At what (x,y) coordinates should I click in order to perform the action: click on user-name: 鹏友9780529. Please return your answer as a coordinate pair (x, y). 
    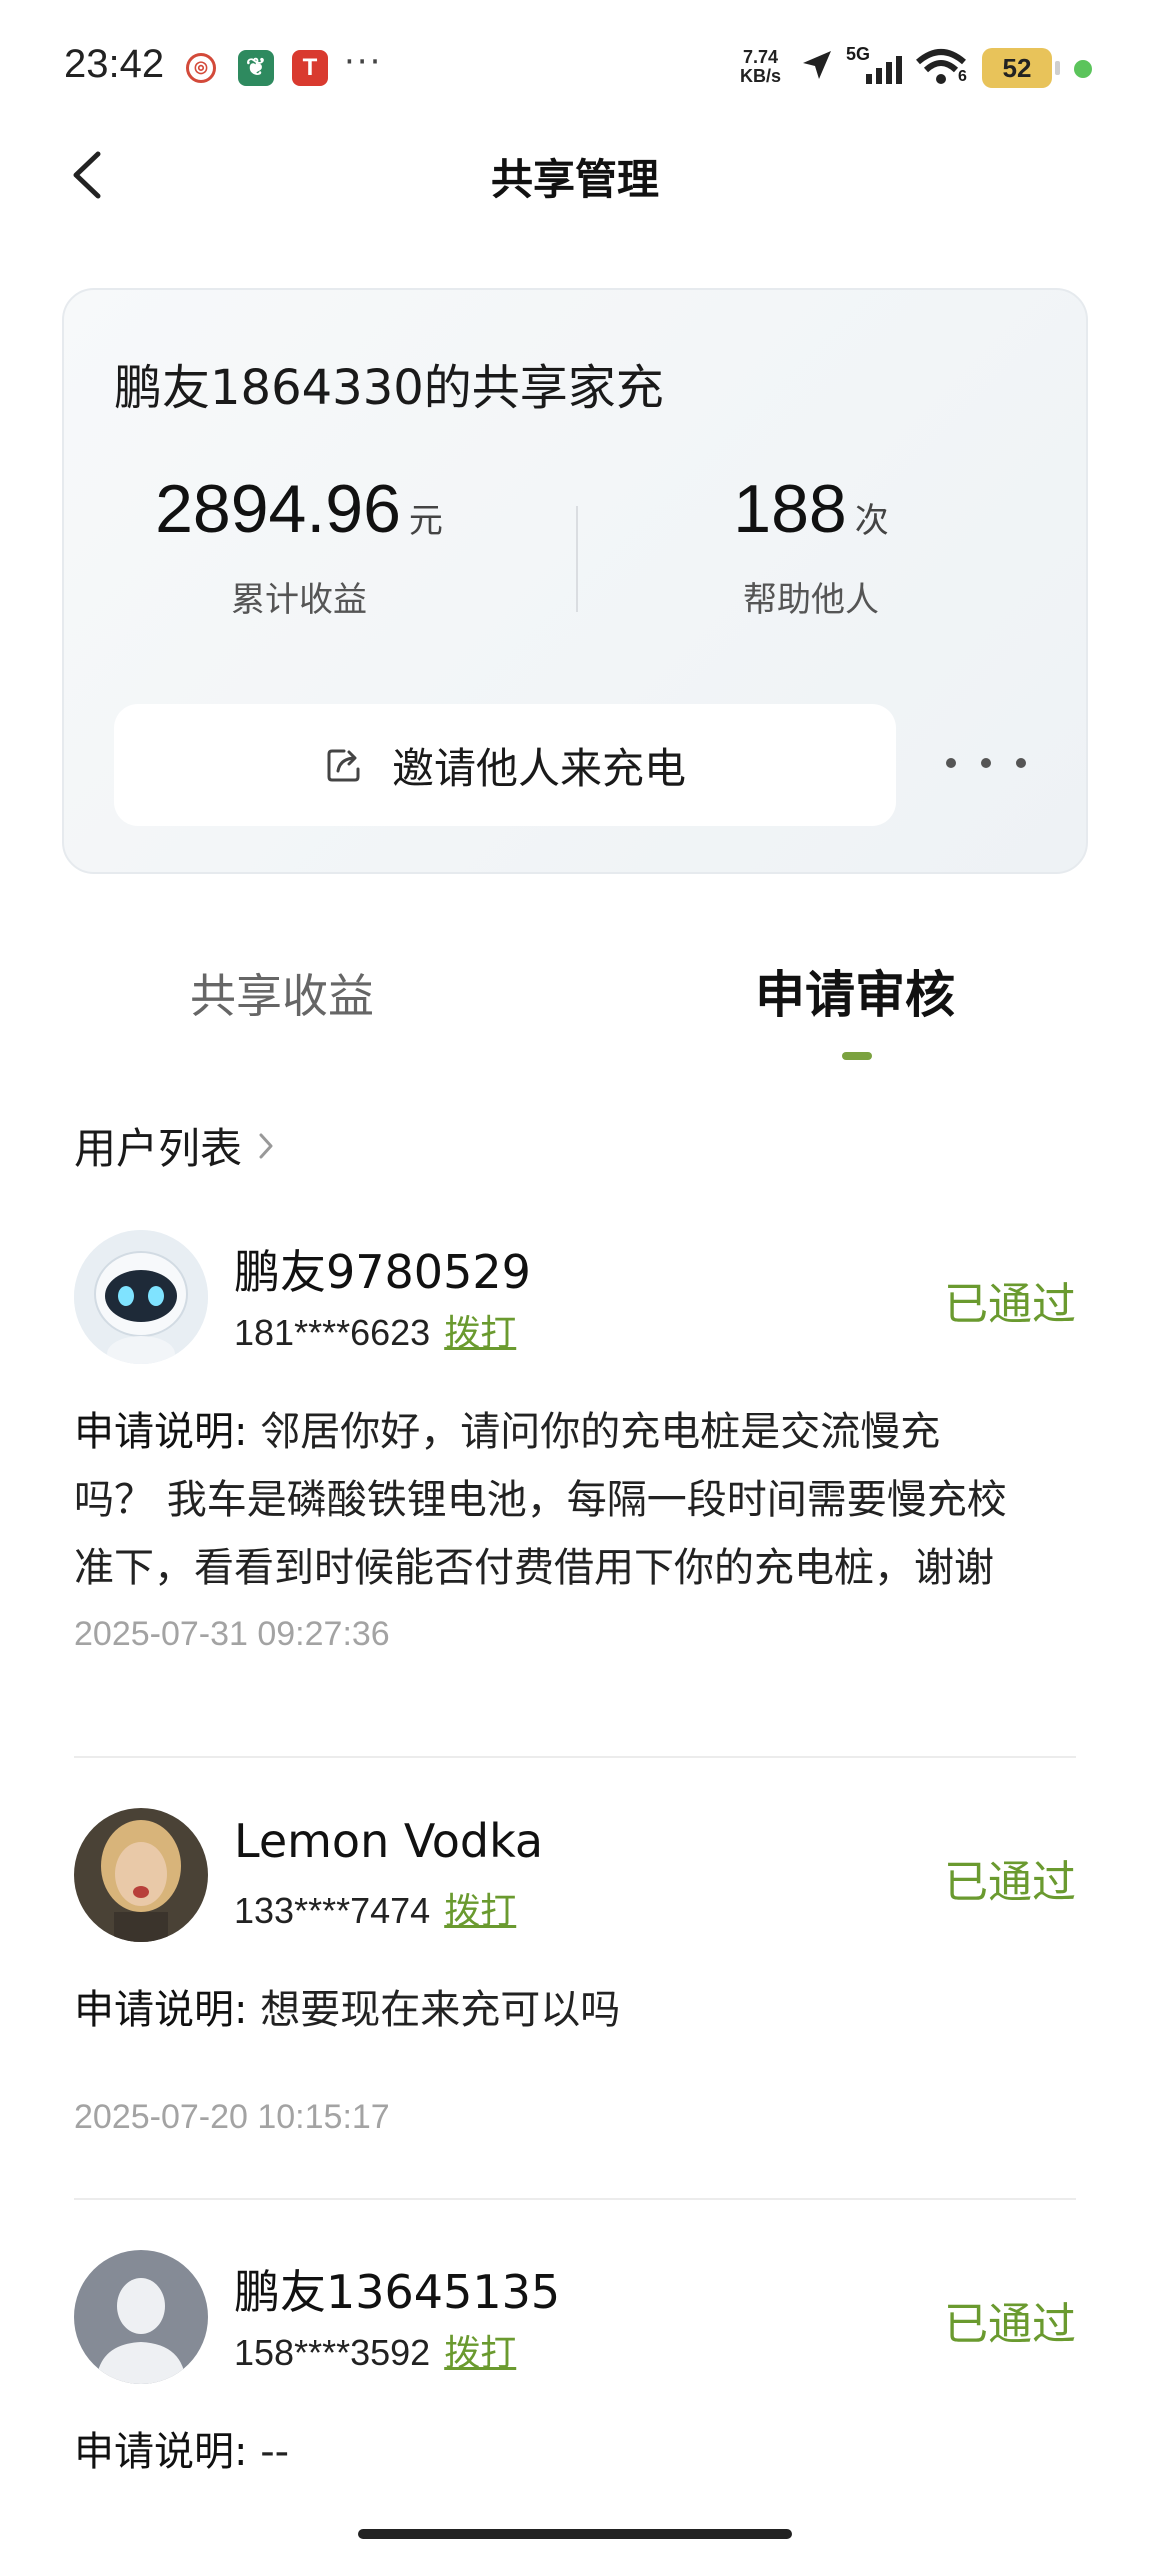
    Looking at the image, I should click on (382, 1272).